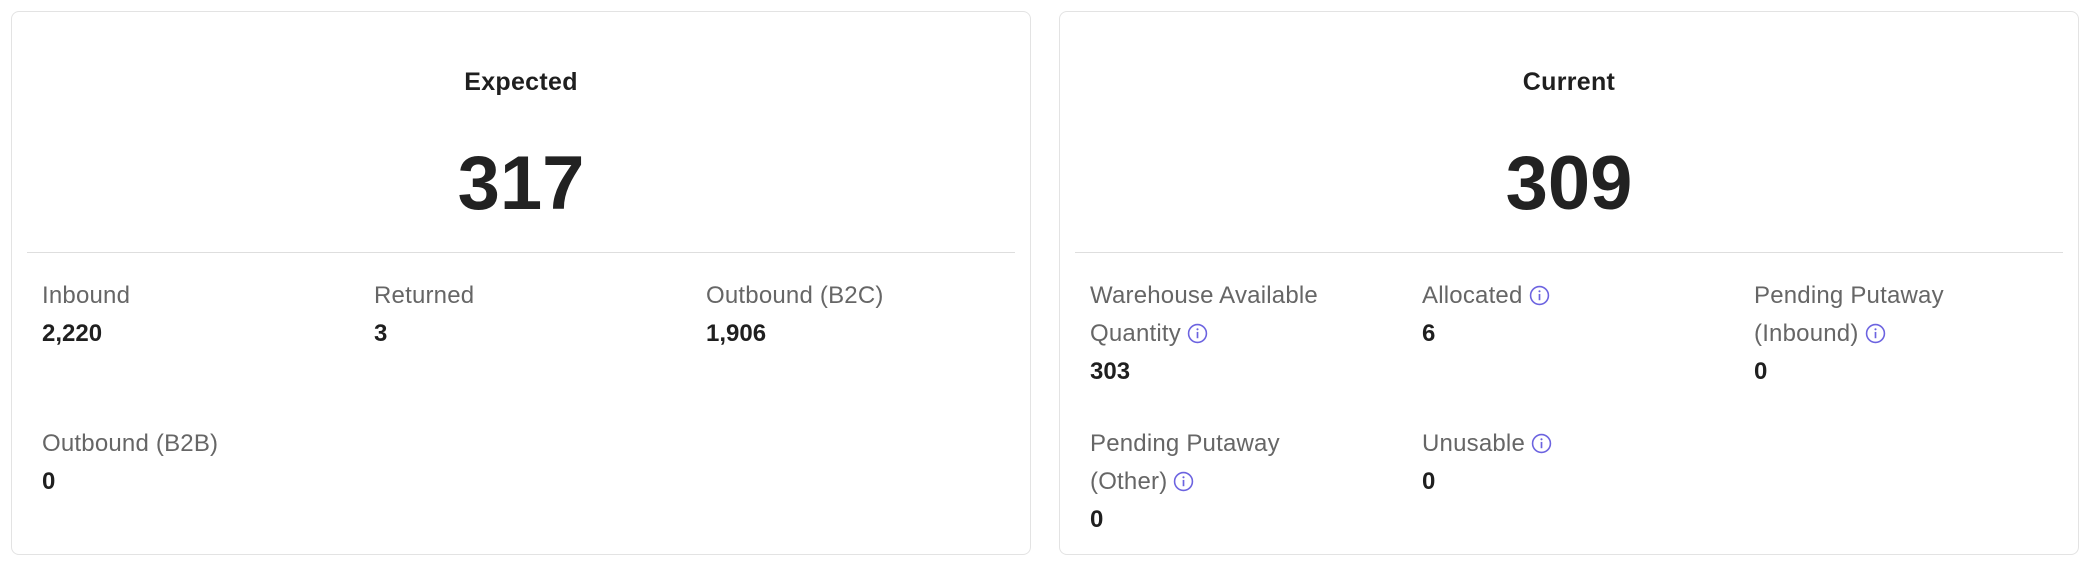 The height and width of the screenshot is (562, 2090). I want to click on stat-unusable: Unusable 0, so click(1572, 463).